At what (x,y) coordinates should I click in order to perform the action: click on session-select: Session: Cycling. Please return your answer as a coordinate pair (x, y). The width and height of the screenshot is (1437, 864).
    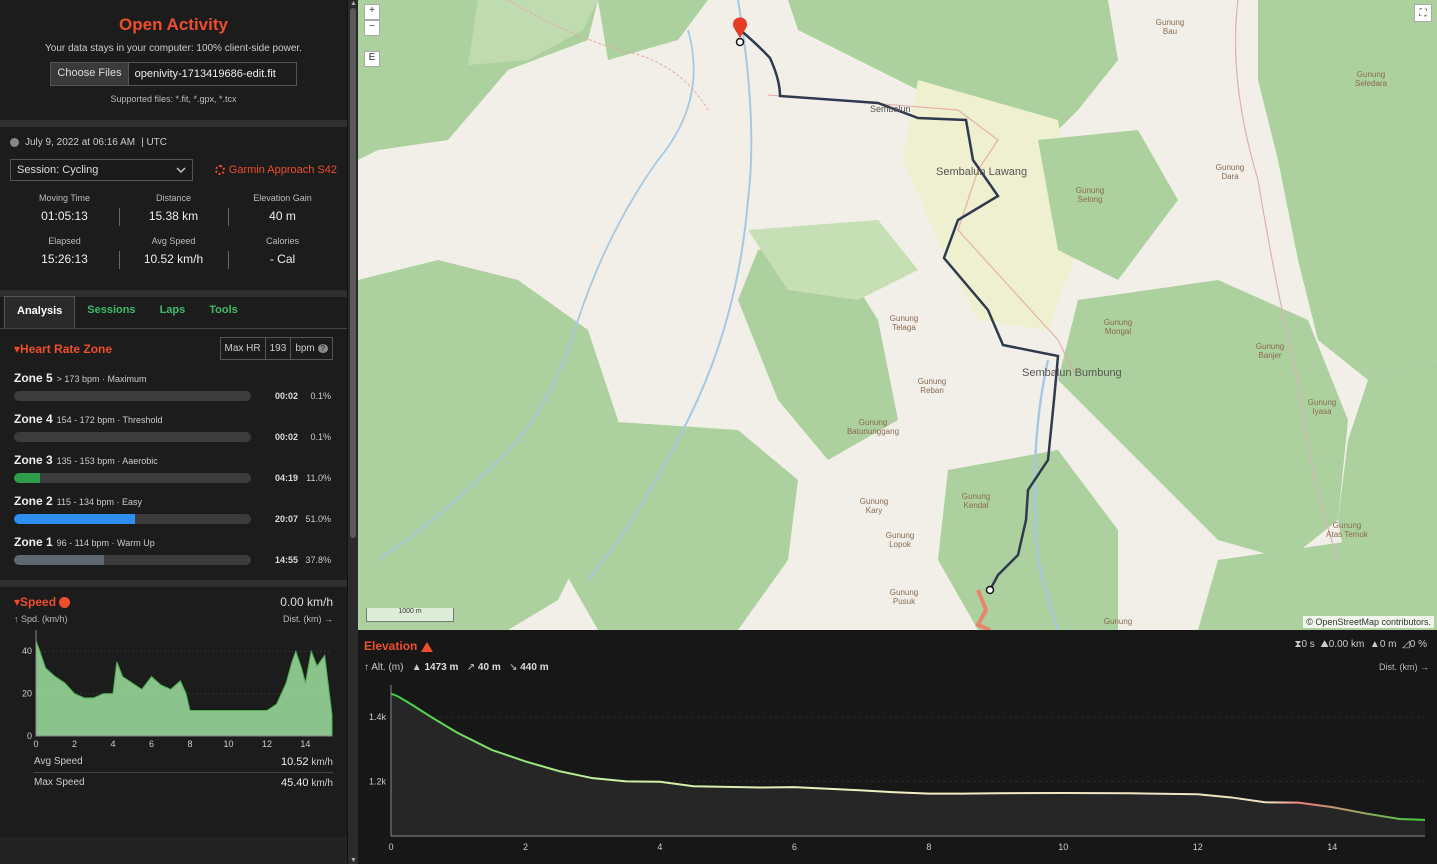
    Looking at the image, I should click on (101, 170).